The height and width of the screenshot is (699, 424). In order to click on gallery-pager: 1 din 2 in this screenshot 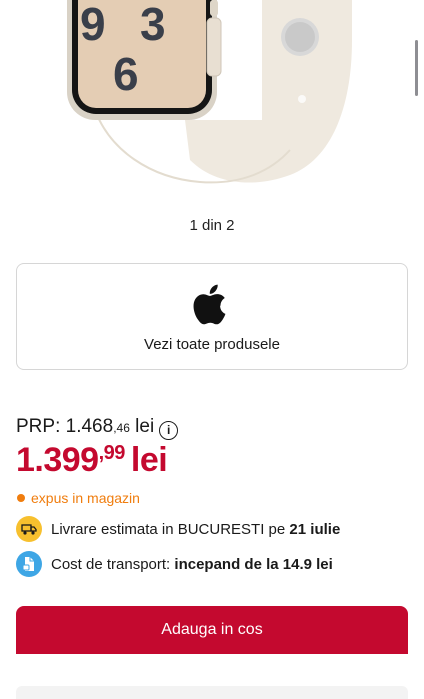, I will do `click(212, 225)`.